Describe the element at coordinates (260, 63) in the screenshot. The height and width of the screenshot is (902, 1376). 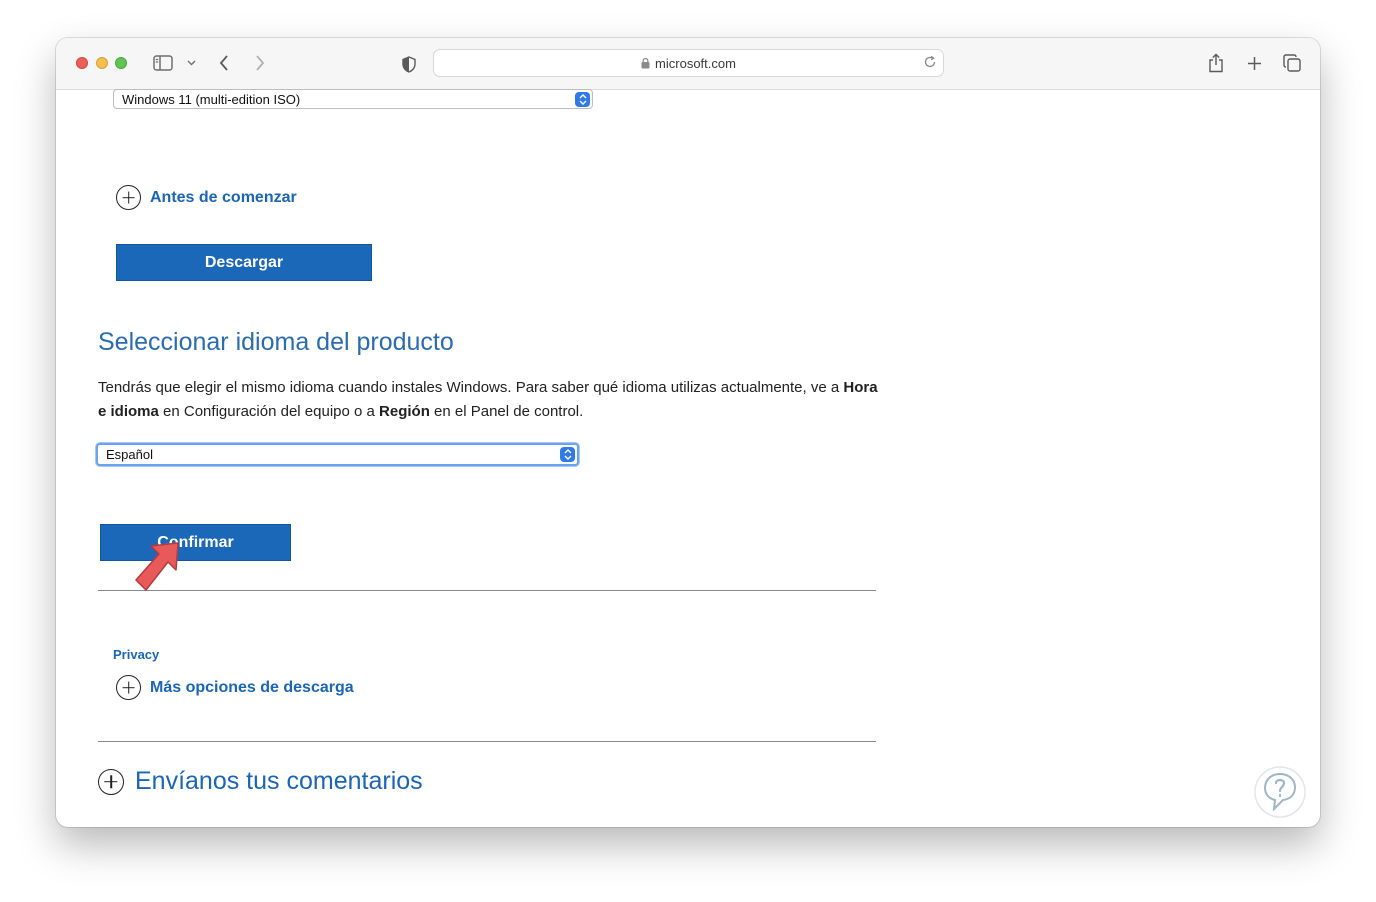
I see `forward-icon` at that location.